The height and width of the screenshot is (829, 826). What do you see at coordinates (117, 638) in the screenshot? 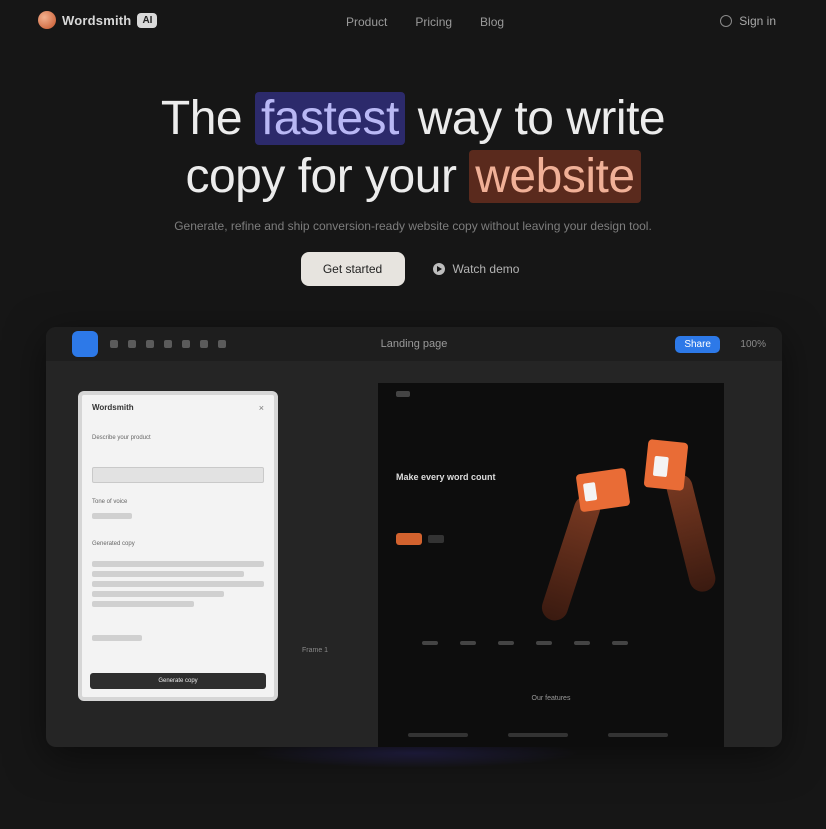
I see `option-row` at bounding box center [117, 638].